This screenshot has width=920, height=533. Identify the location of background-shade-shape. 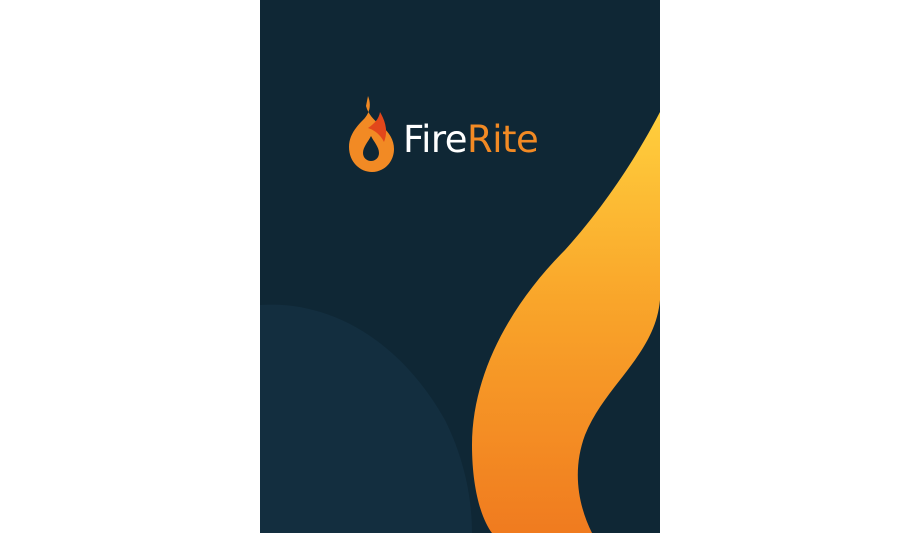
(366, 418).